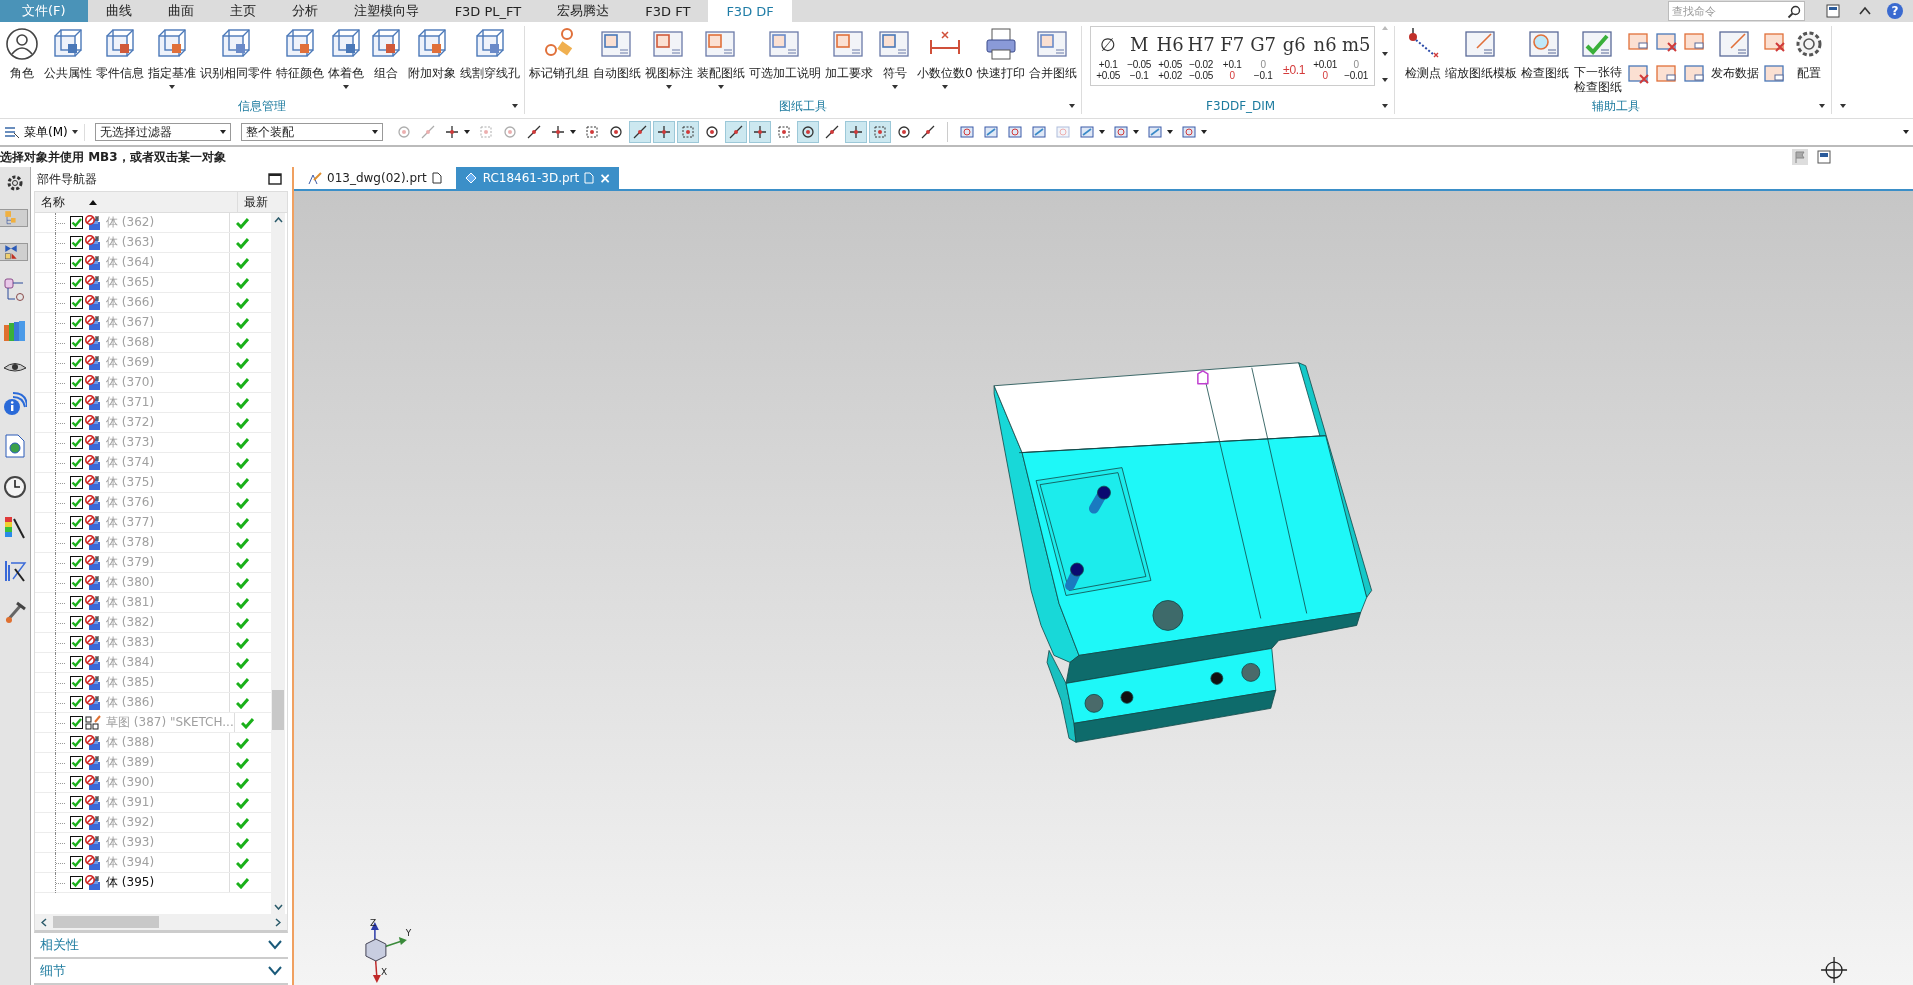  What do you see at coordinates (136, 202) in the screenshot?
I see `column-header: 名称` at bounding box center [136, 202].